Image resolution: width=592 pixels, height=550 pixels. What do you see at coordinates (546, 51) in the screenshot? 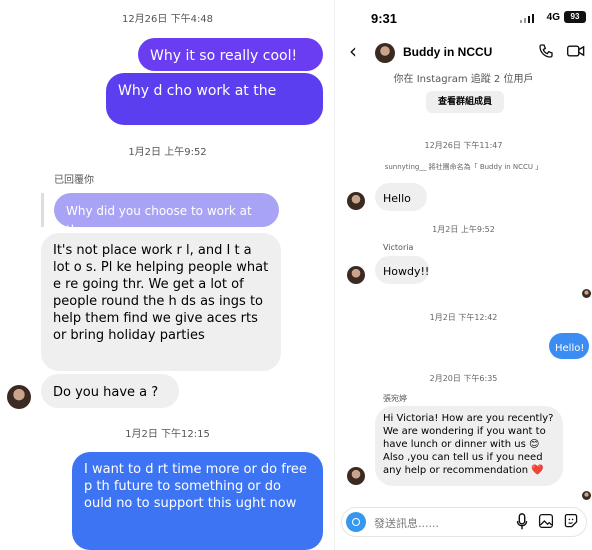
I see `phone-icon` at bounding box center [546, 51].